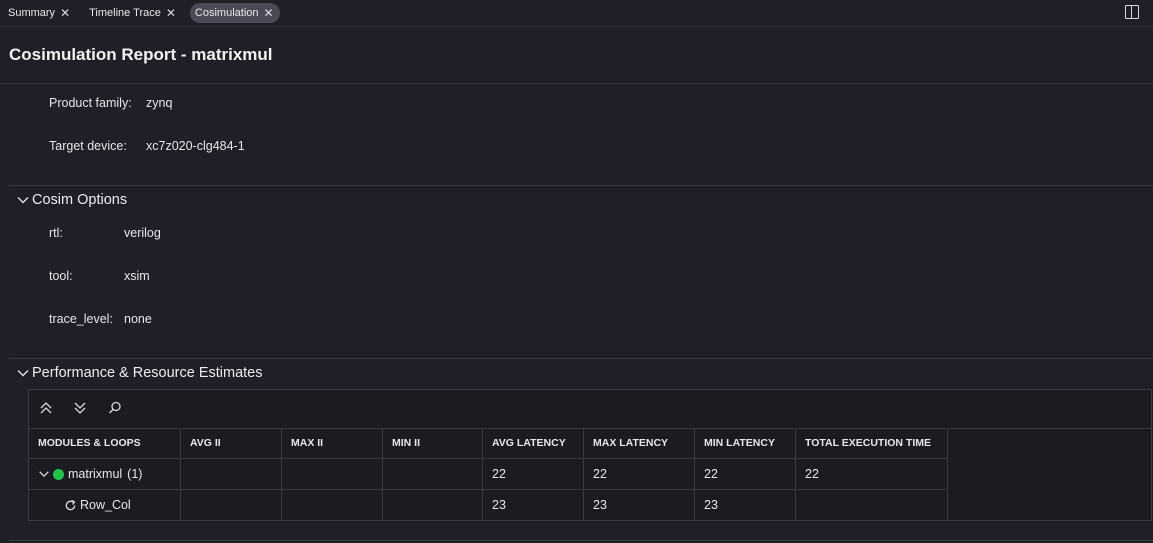  Describe the element at coordinates (61, 276) in the screenshot. I see `tool-label: tool:` at that location.